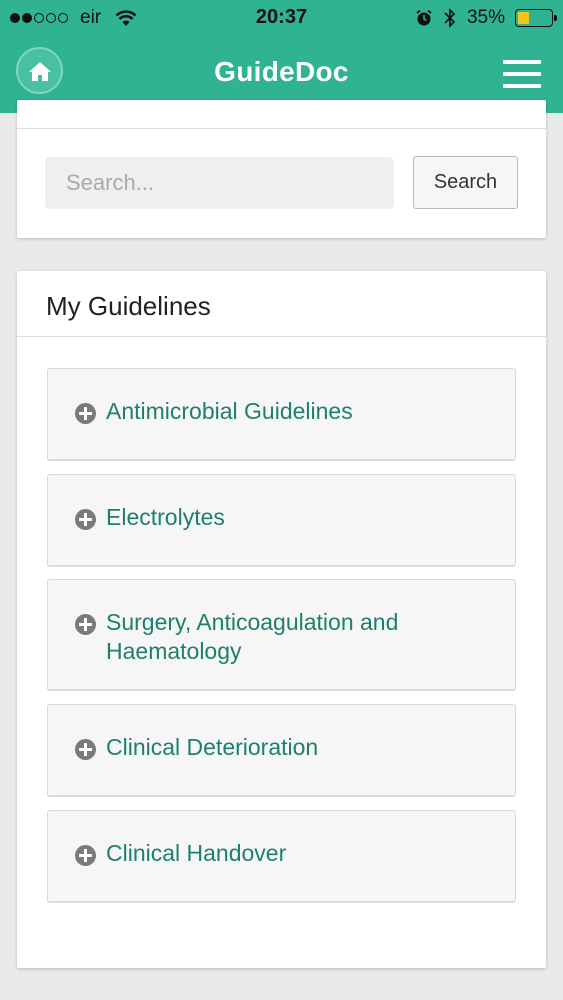 Image resolution: width=563 pixels, height=1000 pixels. Describe the element at coordinates (465, 182) in the screenshot. I see `search-button: Search` at that location.